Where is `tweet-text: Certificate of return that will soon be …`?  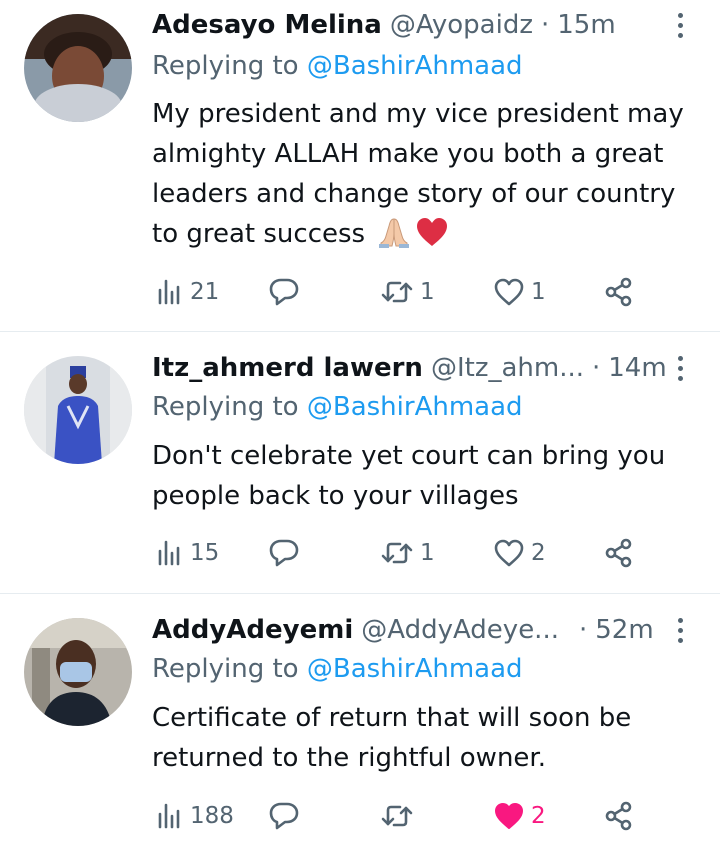
tweet-text: Certificate of return that will soon be … is located at coordinates (424, 738).